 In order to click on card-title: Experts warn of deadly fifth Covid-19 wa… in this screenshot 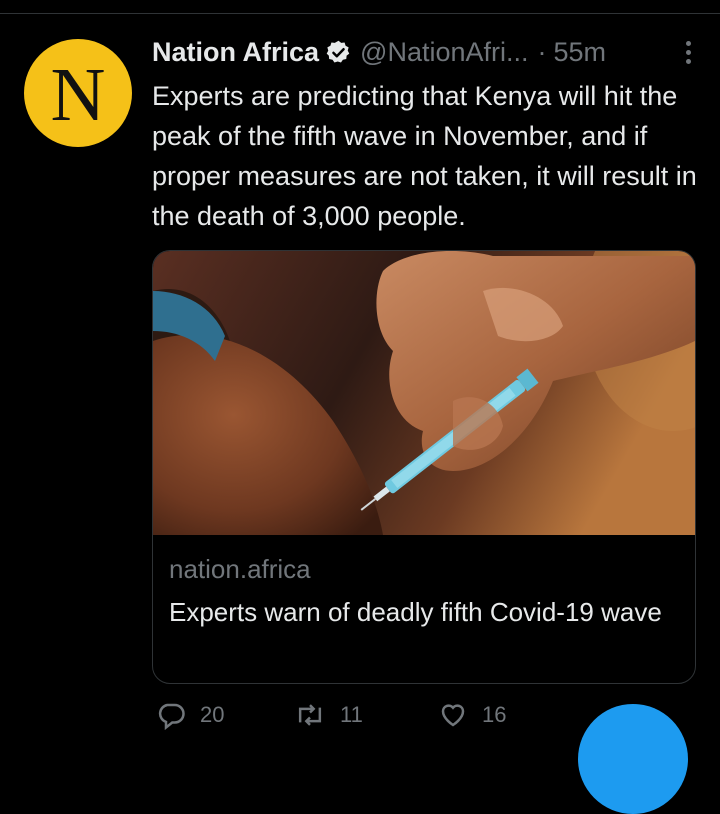, I will do `click(415, 612)`.